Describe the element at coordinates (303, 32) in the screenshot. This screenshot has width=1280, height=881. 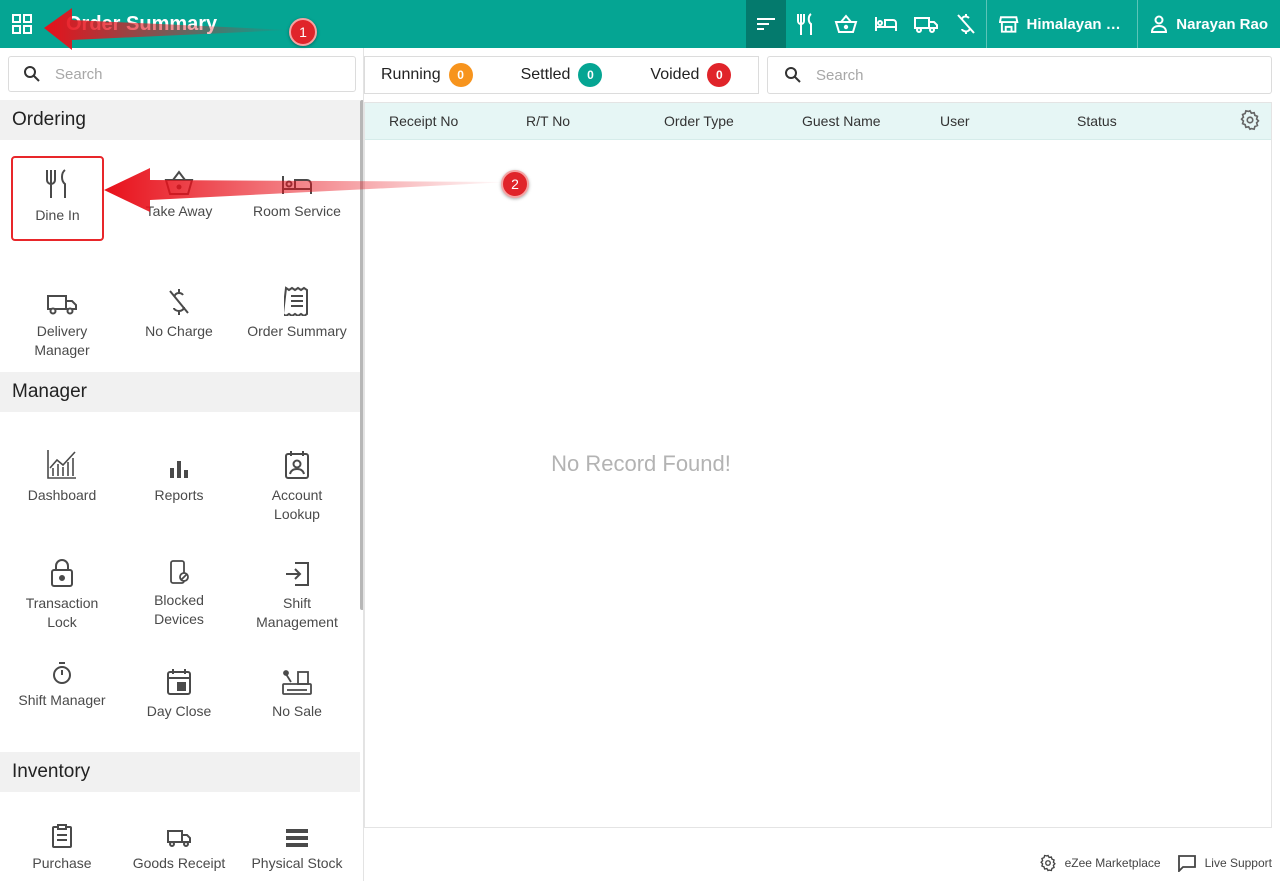
I see `step-badge: 1` at that location.